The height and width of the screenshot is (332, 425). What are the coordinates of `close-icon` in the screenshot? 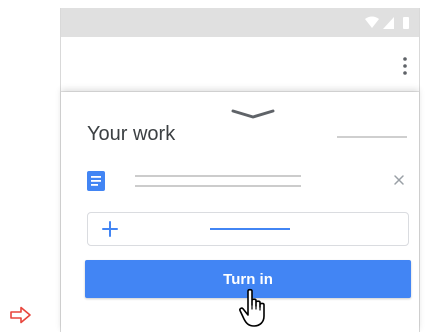 It's located at (399, 180).